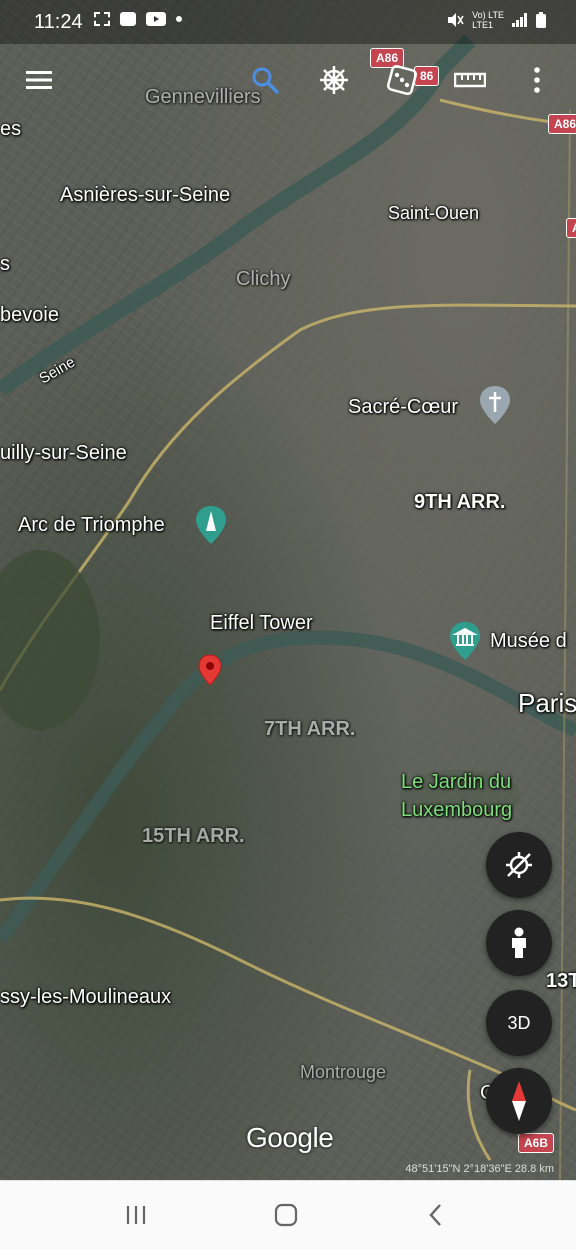 The image size is (576, 1249). I want to click on back-icon, so click(435, 1215).